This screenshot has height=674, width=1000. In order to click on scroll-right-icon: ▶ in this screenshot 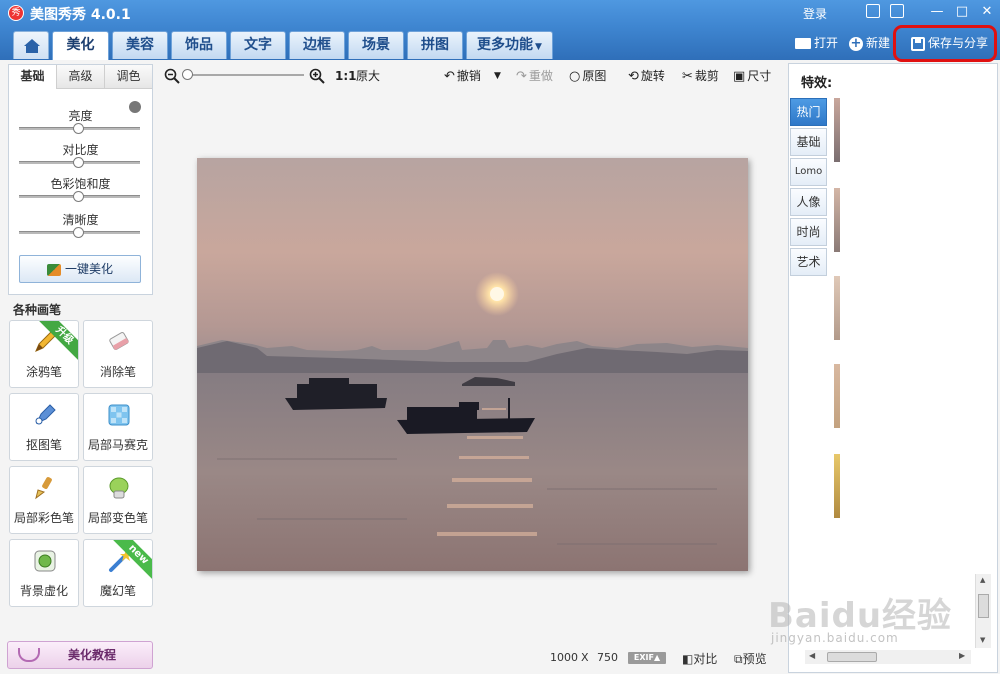, I will do `click(962, 655)`.